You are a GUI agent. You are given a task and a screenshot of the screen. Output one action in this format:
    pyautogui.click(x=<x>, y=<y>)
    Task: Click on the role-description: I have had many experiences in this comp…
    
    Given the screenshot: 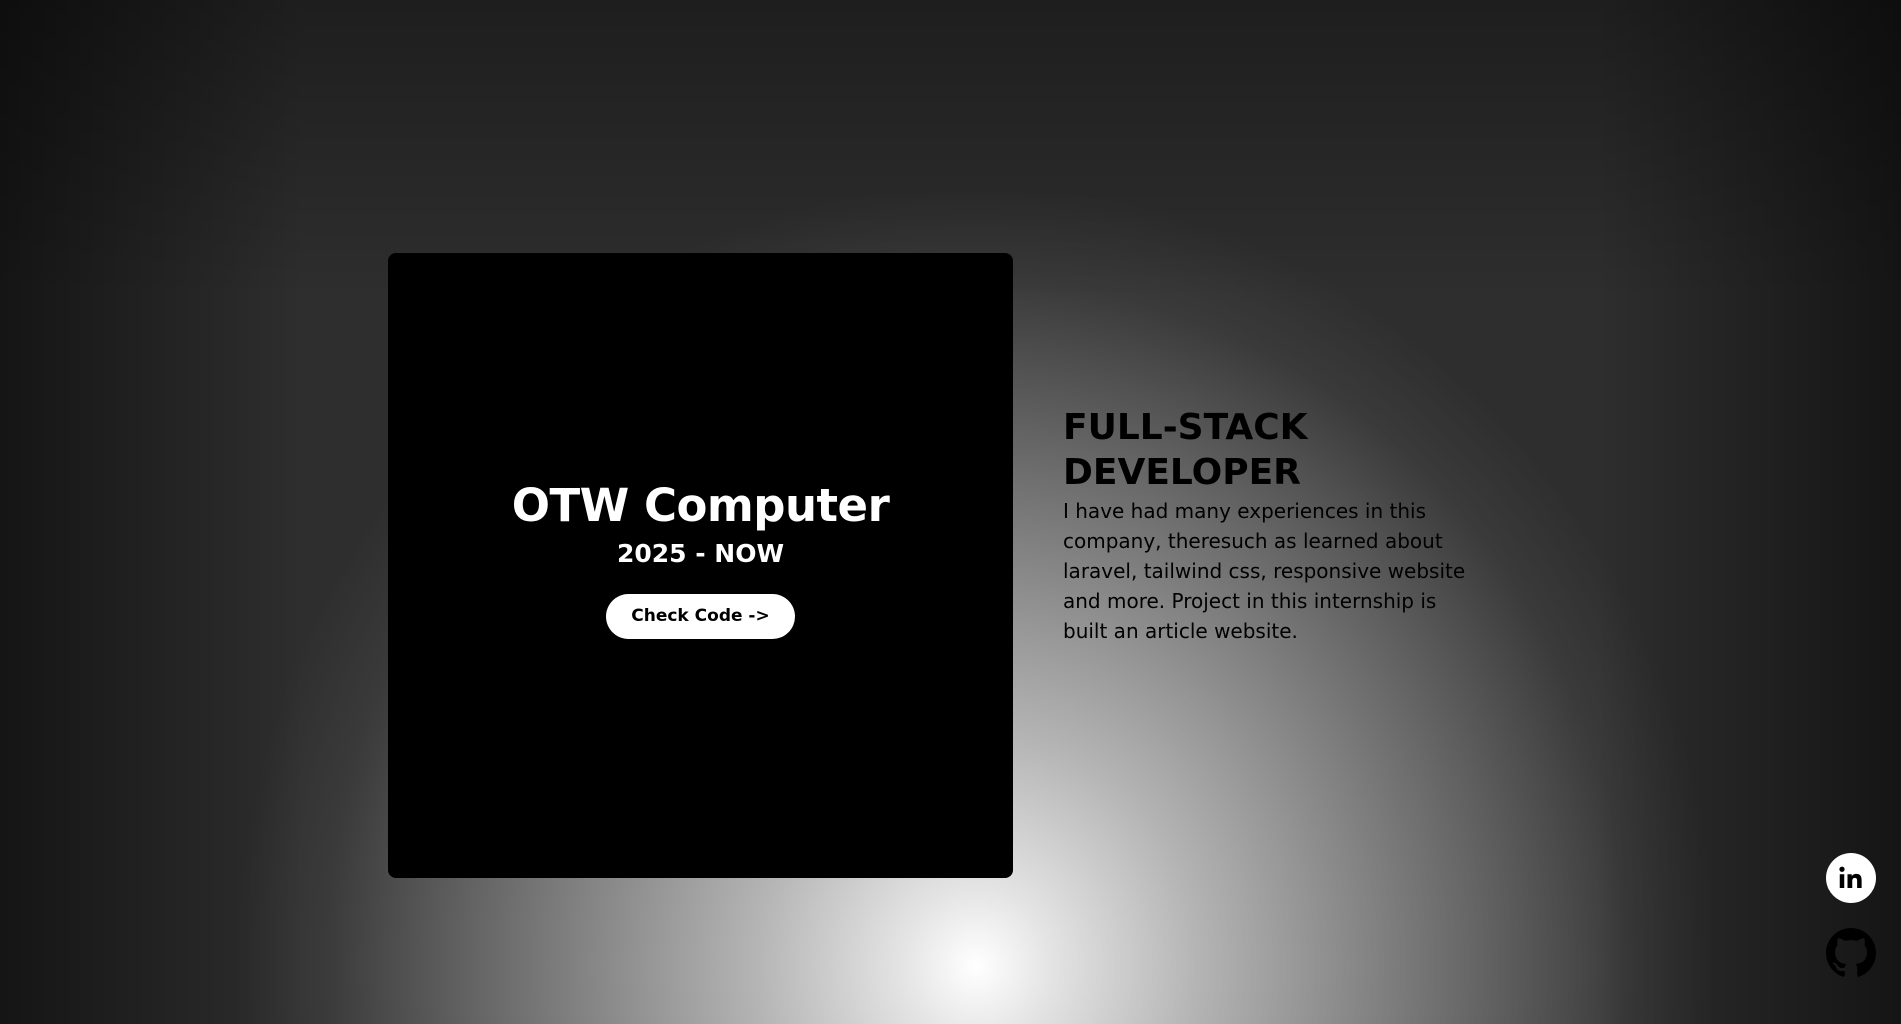 What is the action you would take?
    pyautogui.click(x=1264, y=571)
    